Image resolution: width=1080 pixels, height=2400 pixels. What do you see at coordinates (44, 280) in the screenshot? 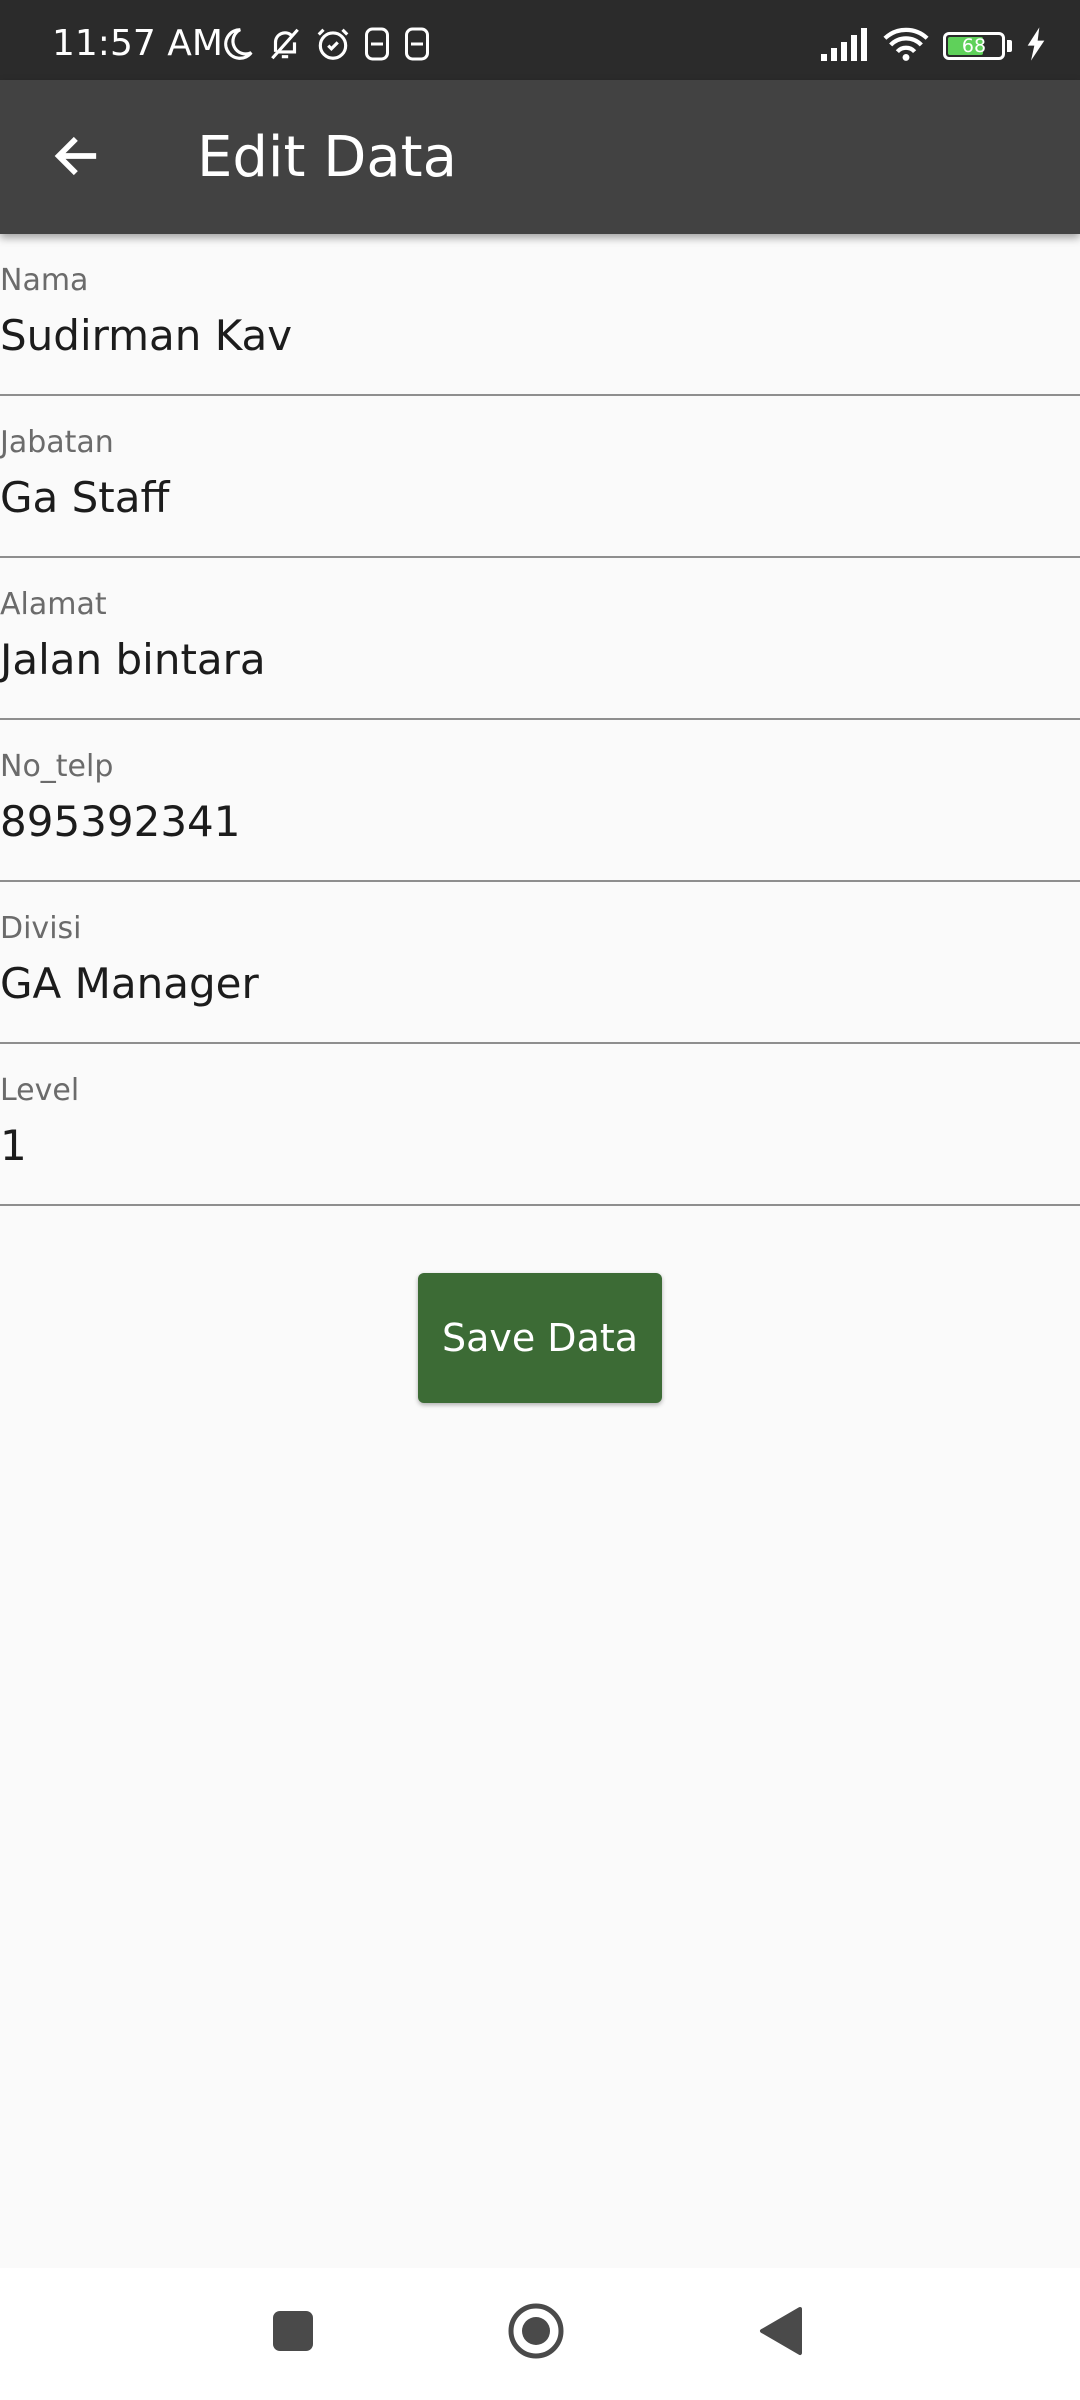
I see `nama-label: Nama` at bounding box center [44, 280].